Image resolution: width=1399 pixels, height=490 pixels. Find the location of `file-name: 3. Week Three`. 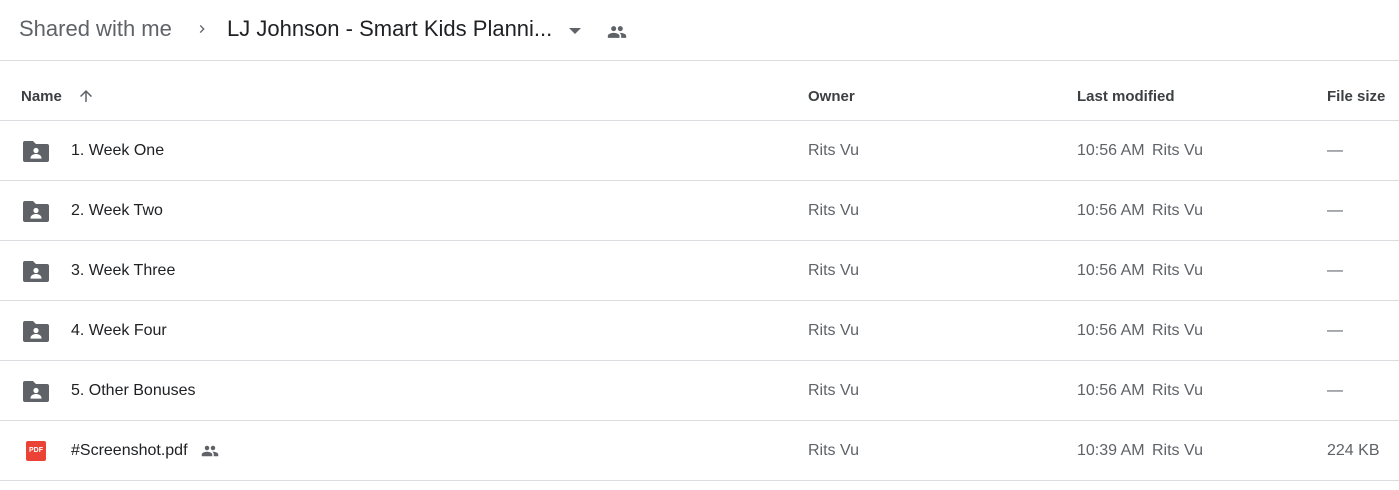

file-name: 3. Week Three is located at coordinates (123, 270).